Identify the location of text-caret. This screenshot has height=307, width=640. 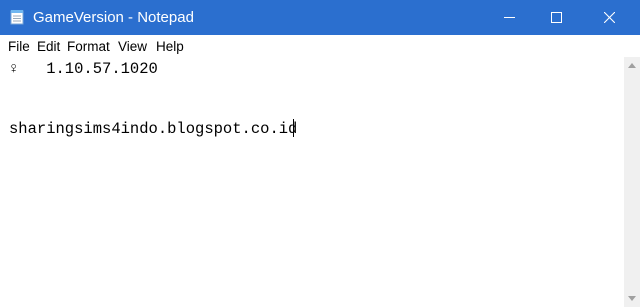
(293, 128).